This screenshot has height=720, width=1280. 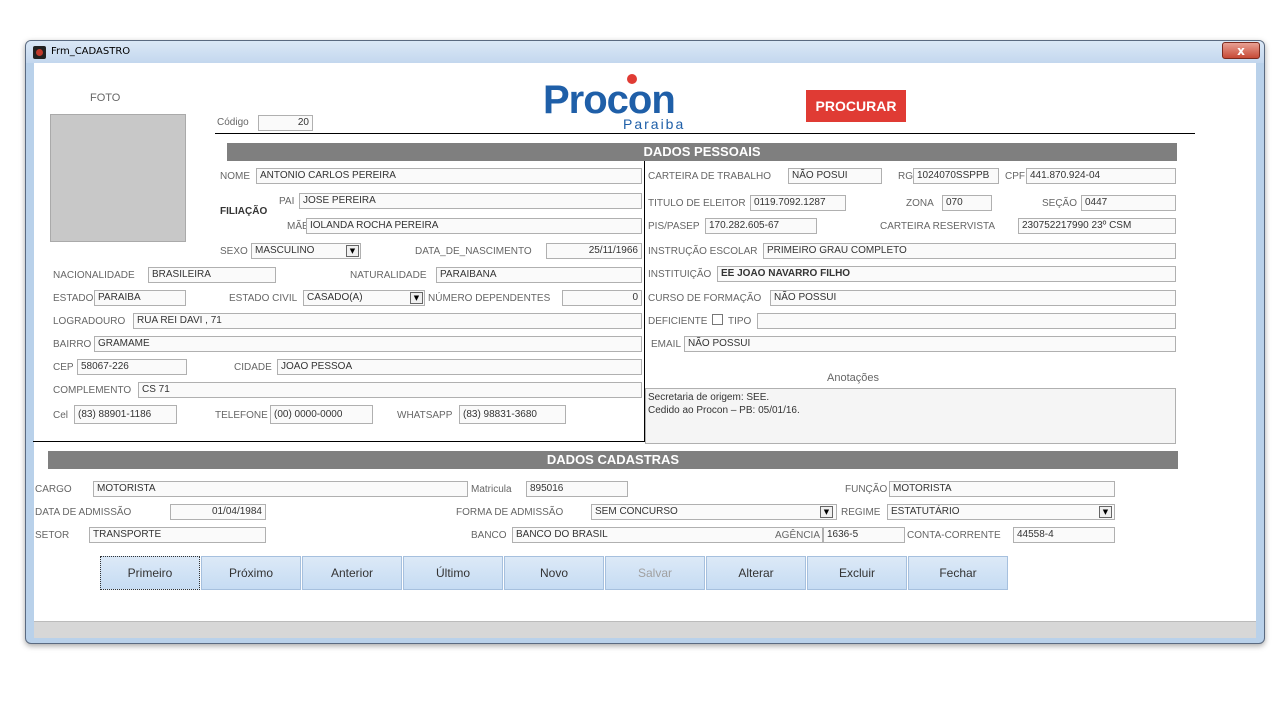 I want to click on email-label: EMAIL, so click(x=666, y=344).